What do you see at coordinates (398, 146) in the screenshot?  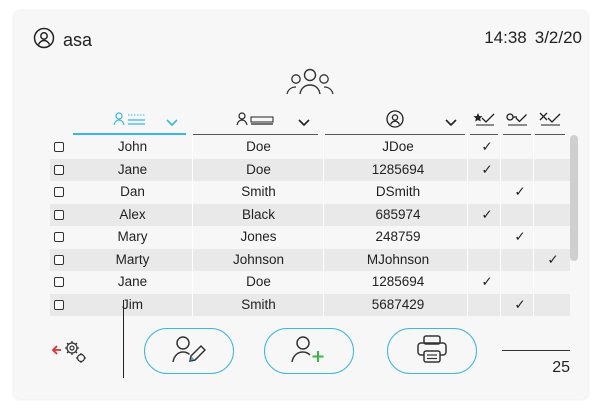 I see `cell-username: JDoe` at bounding box center [398, 146].